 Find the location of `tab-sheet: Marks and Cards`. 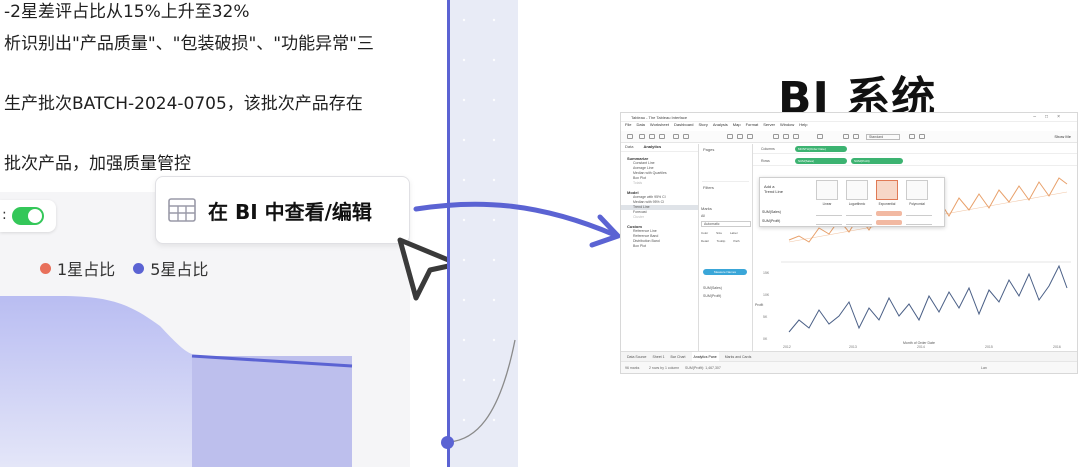

tab-sheet: Marks and Cards is located at coordinates (738, 356).